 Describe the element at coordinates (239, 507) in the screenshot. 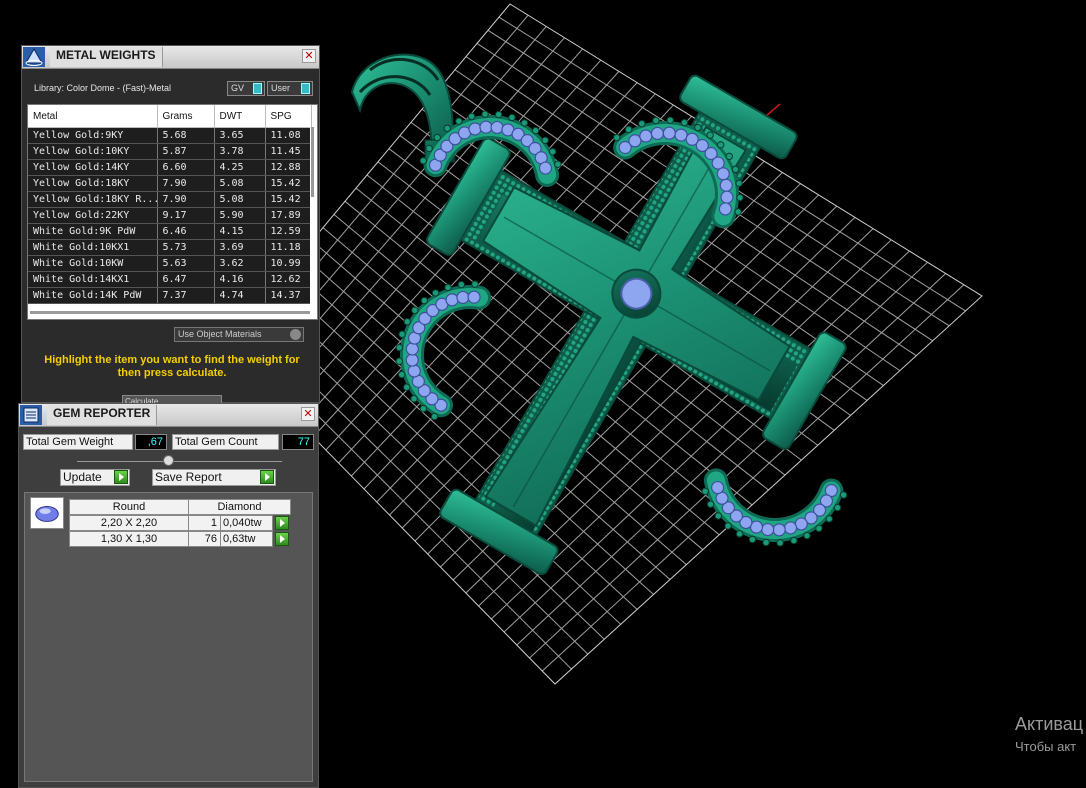

I see `gem-material-header: Diamond` at that location.